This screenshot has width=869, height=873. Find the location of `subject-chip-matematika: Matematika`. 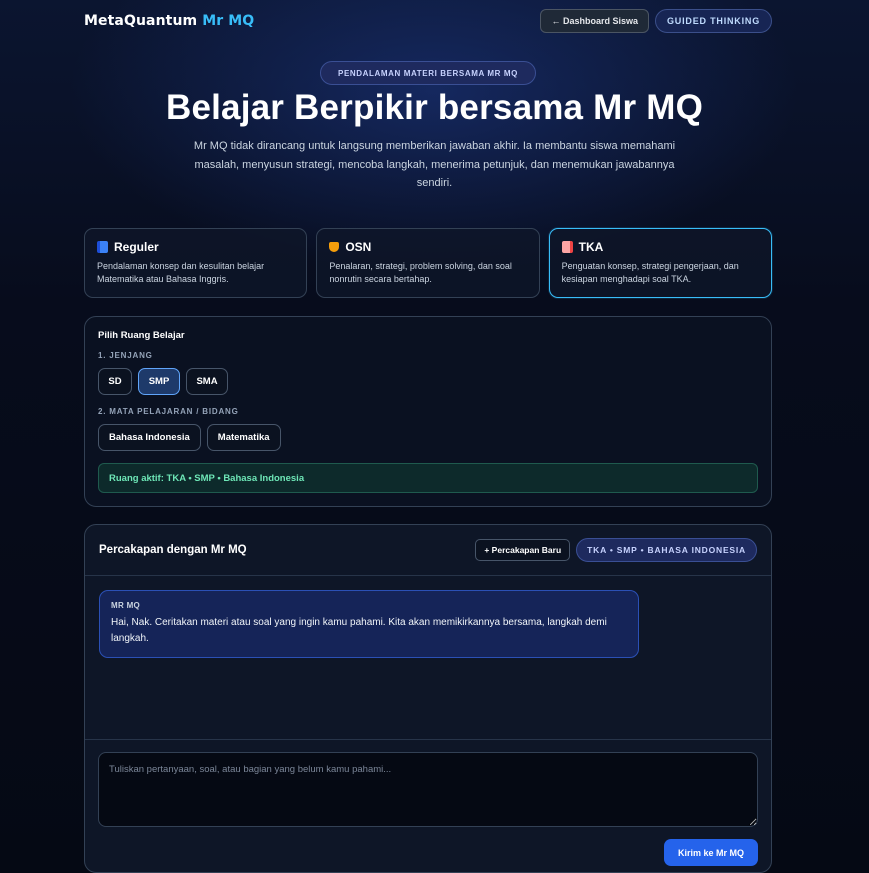

subject-chip-matematika: Matematika is located at coordinates (243, 437).